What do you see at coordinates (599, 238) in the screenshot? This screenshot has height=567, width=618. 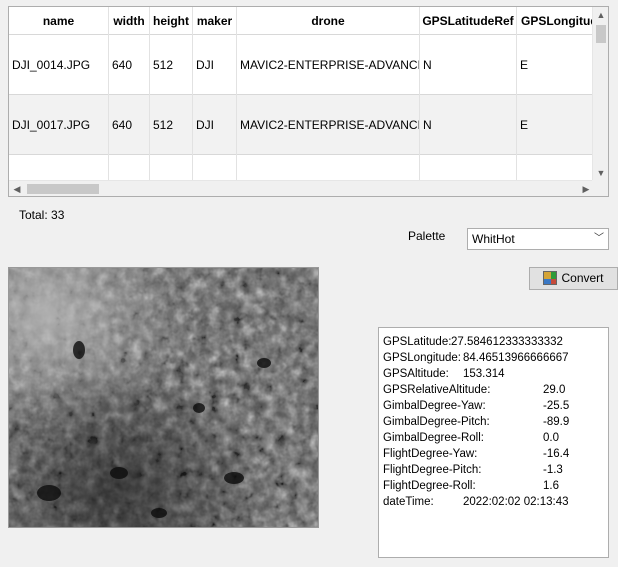 I see `chevron-down-icon: ﹀` at bounding box center [599, 238].